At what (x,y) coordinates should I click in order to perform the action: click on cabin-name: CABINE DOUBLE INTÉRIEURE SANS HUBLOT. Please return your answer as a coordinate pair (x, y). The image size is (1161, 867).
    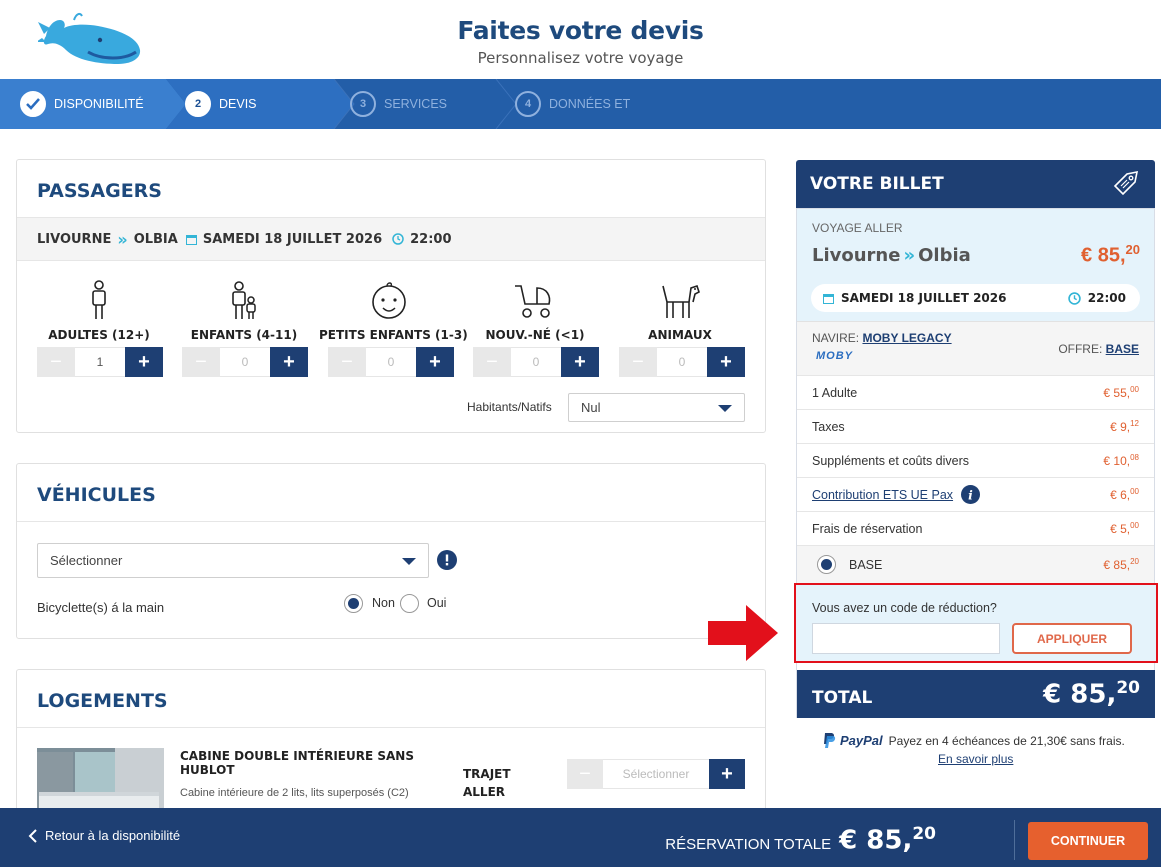
    Looking at the image, I should click on (297, 763).